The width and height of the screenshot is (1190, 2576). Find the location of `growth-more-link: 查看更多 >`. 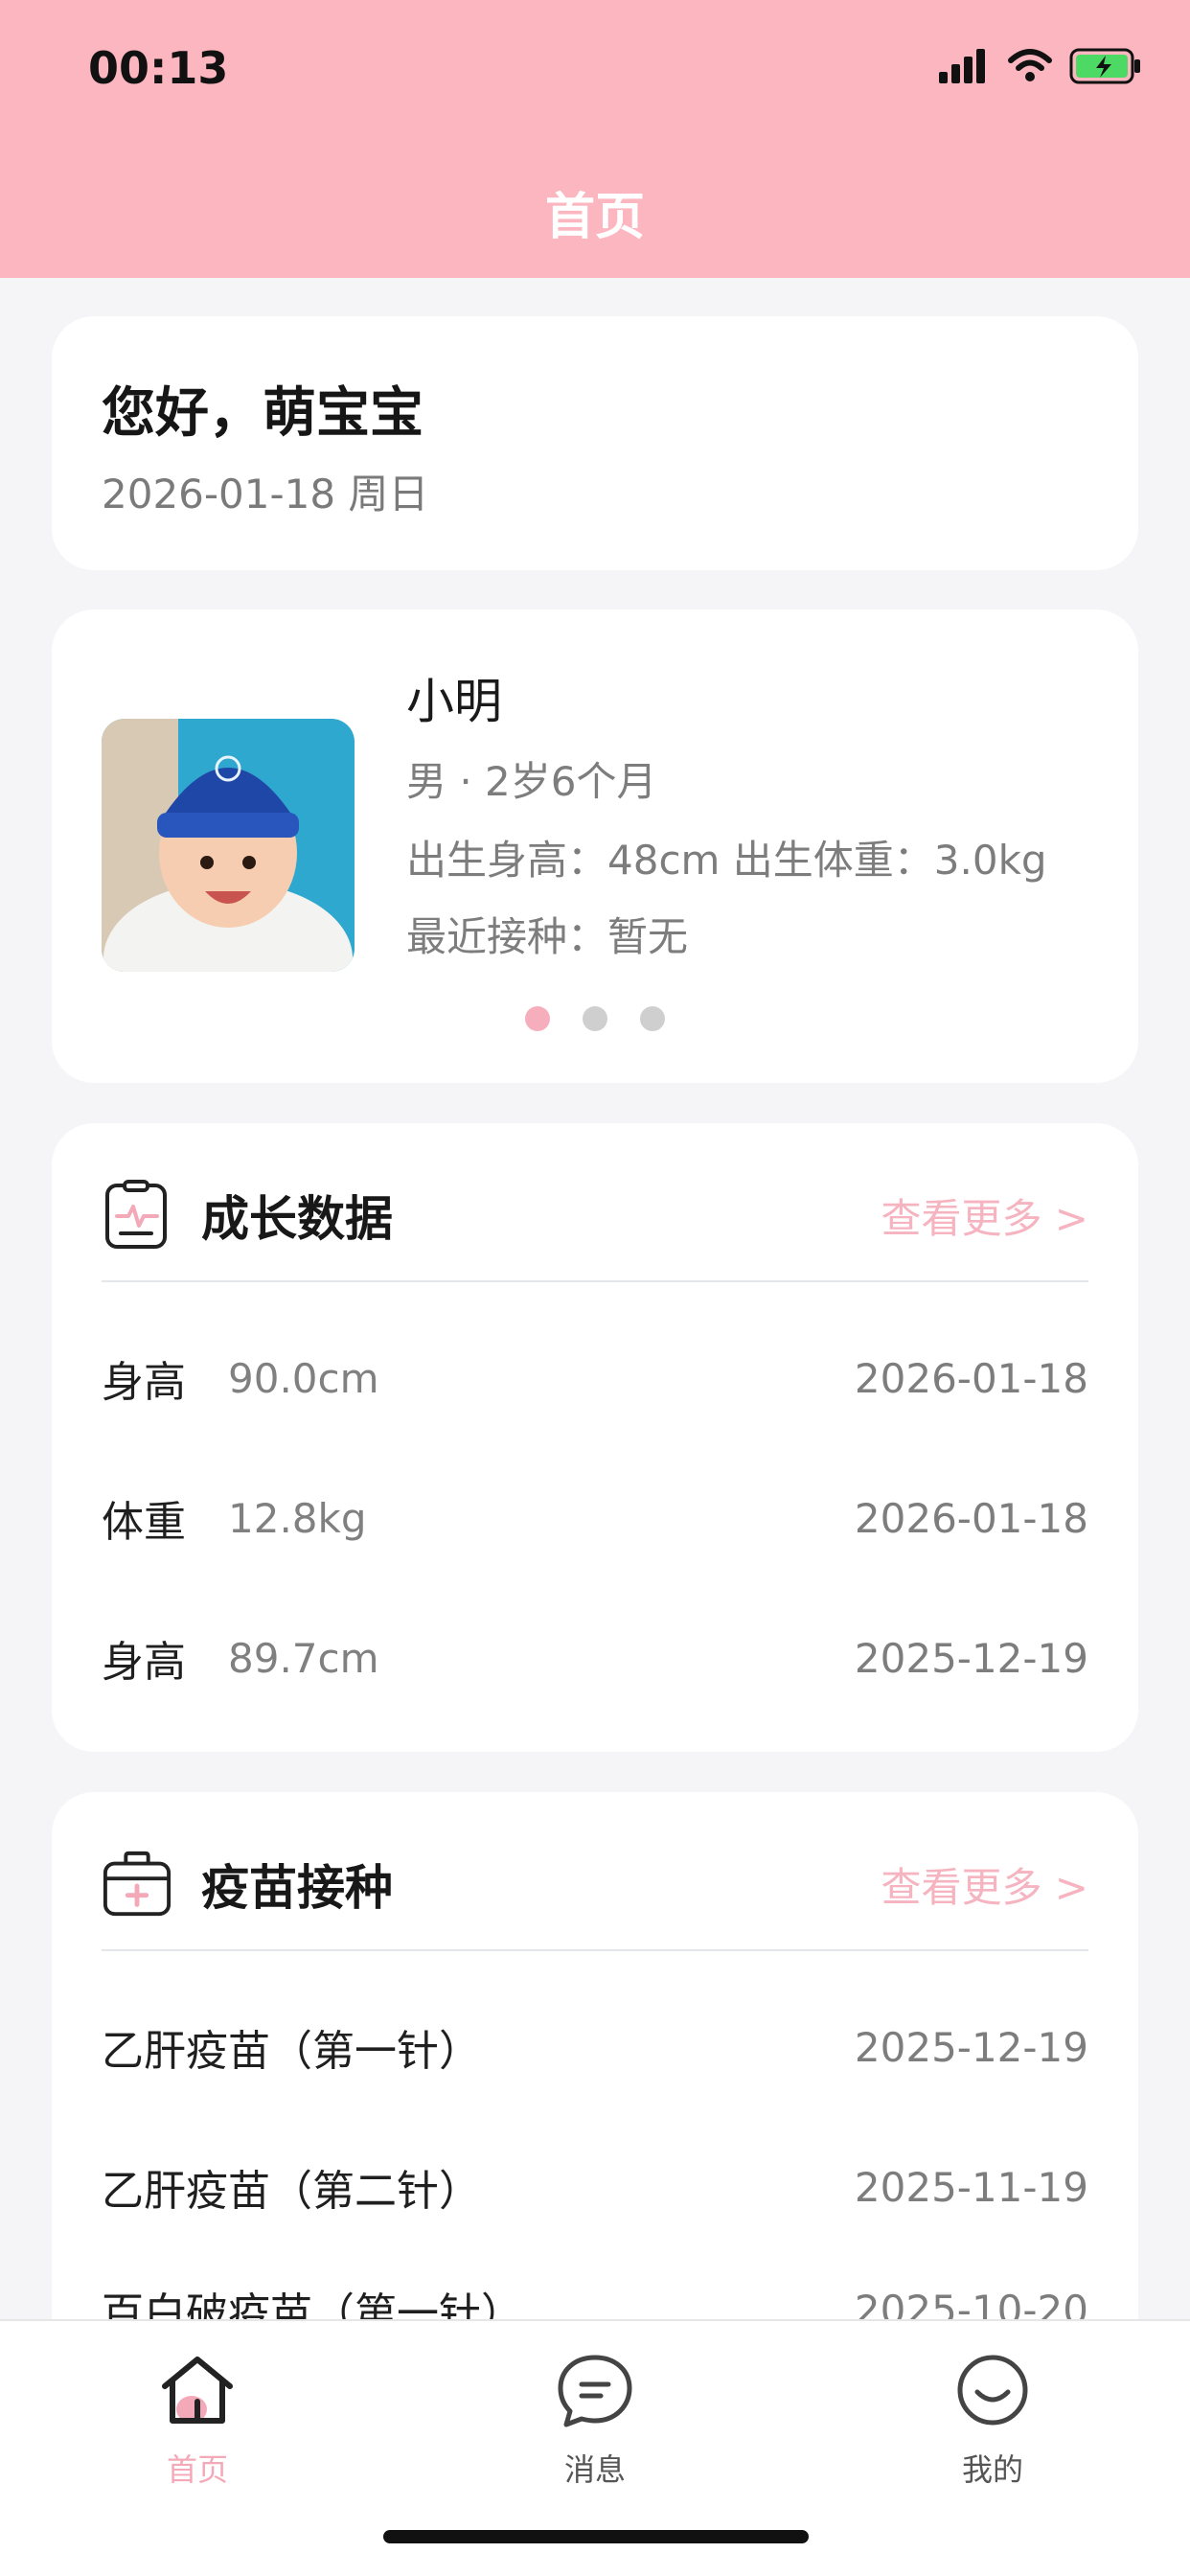

growth-more-link: 查看更多 > is located at coordinates (984, 1215).